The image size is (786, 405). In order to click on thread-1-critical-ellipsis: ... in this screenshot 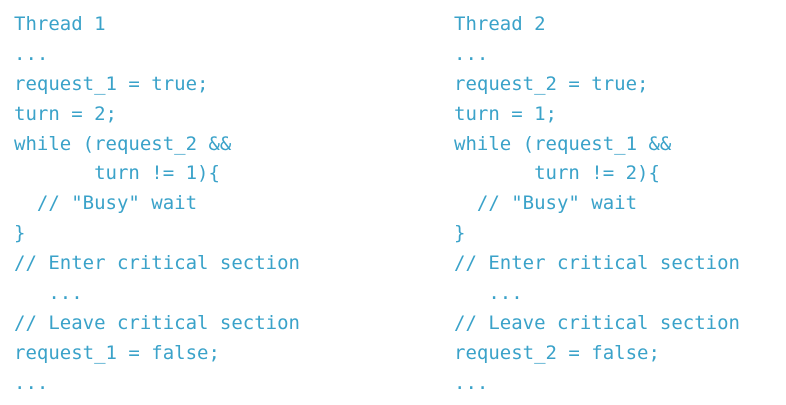, I will do `click(48, 293)`.